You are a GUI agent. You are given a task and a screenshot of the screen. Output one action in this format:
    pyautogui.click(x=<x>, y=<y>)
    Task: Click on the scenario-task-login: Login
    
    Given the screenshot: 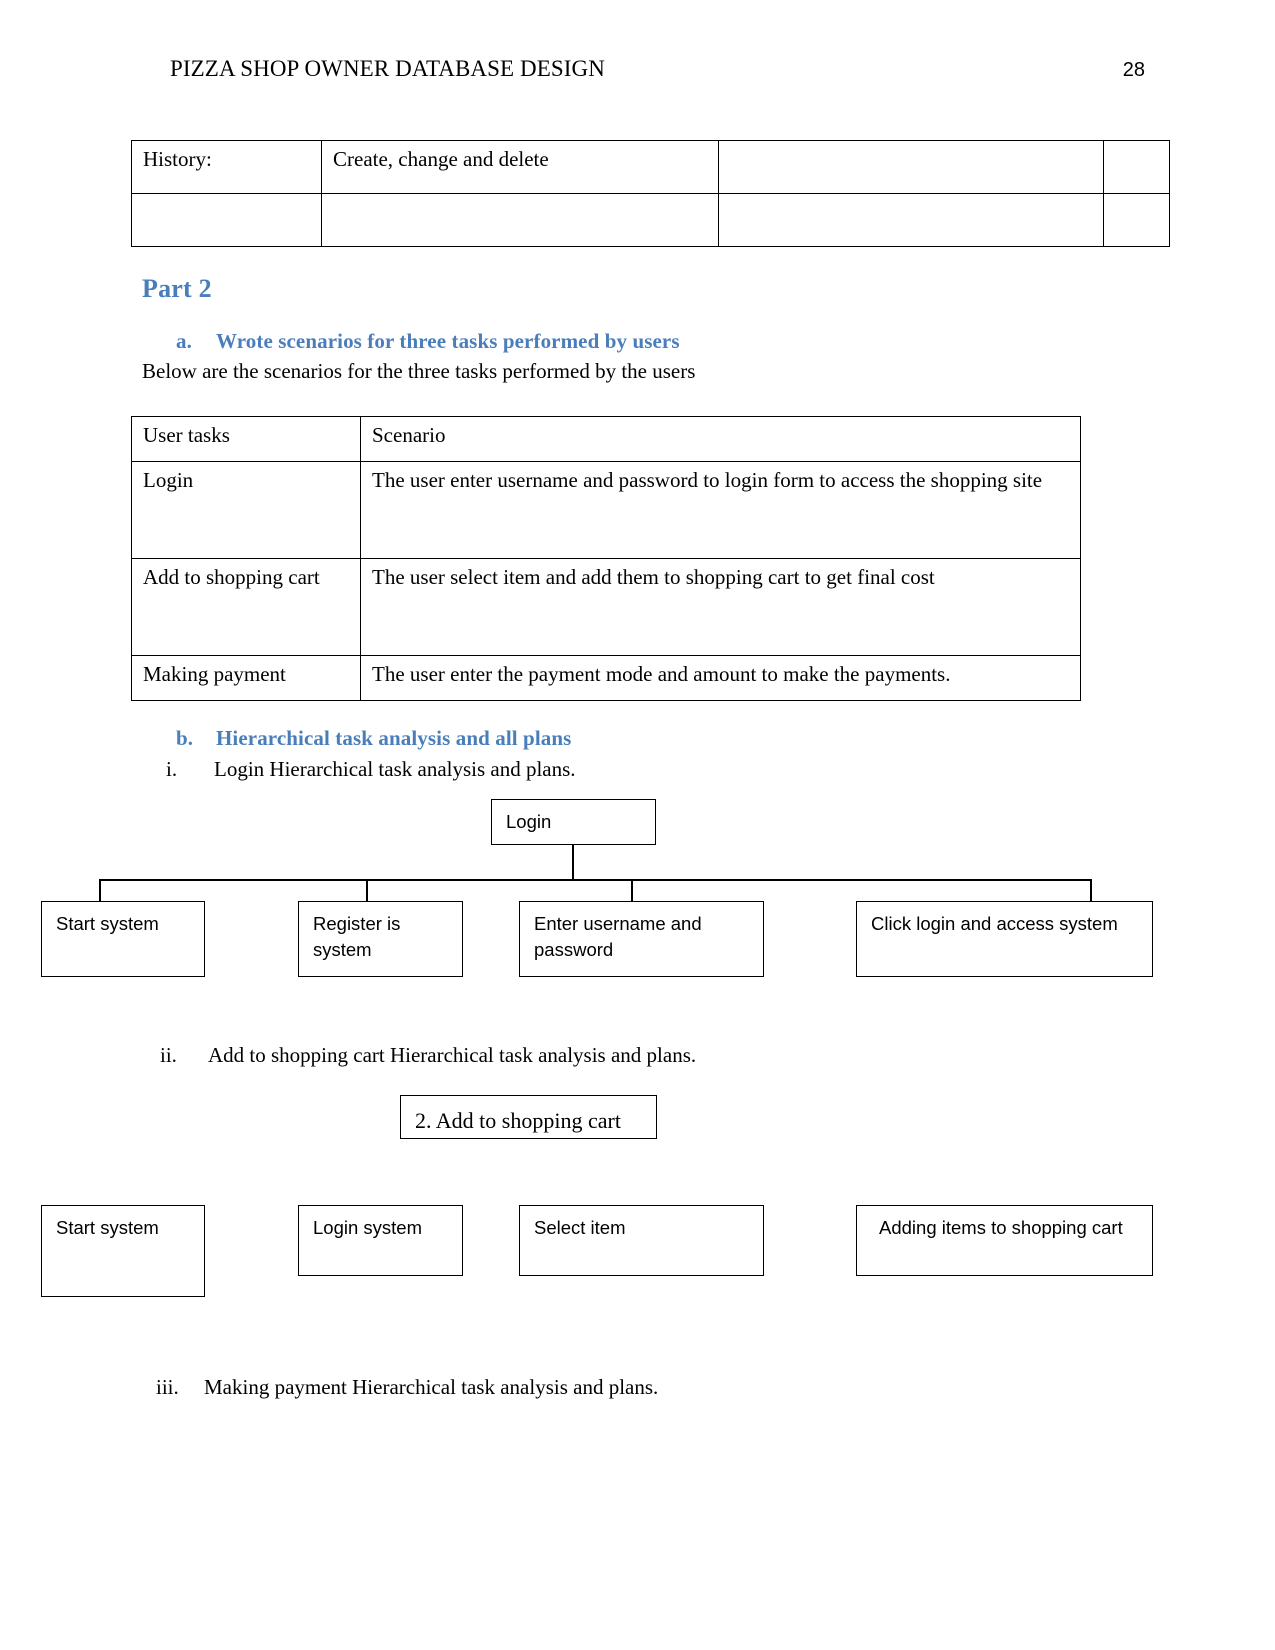 What is the action you would take?
    pyautogui.click(x=246, y=510)
    